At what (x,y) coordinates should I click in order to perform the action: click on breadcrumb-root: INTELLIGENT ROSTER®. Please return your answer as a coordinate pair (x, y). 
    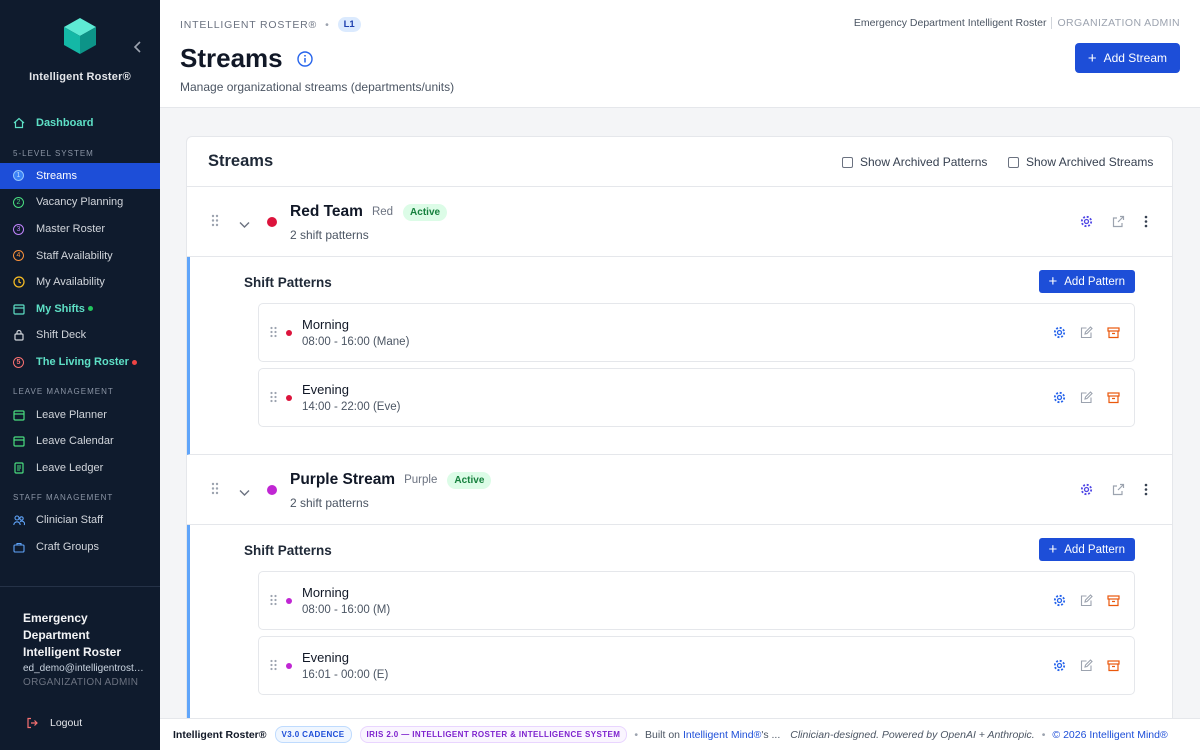
    Looking at the image, I should click on (248, 25).